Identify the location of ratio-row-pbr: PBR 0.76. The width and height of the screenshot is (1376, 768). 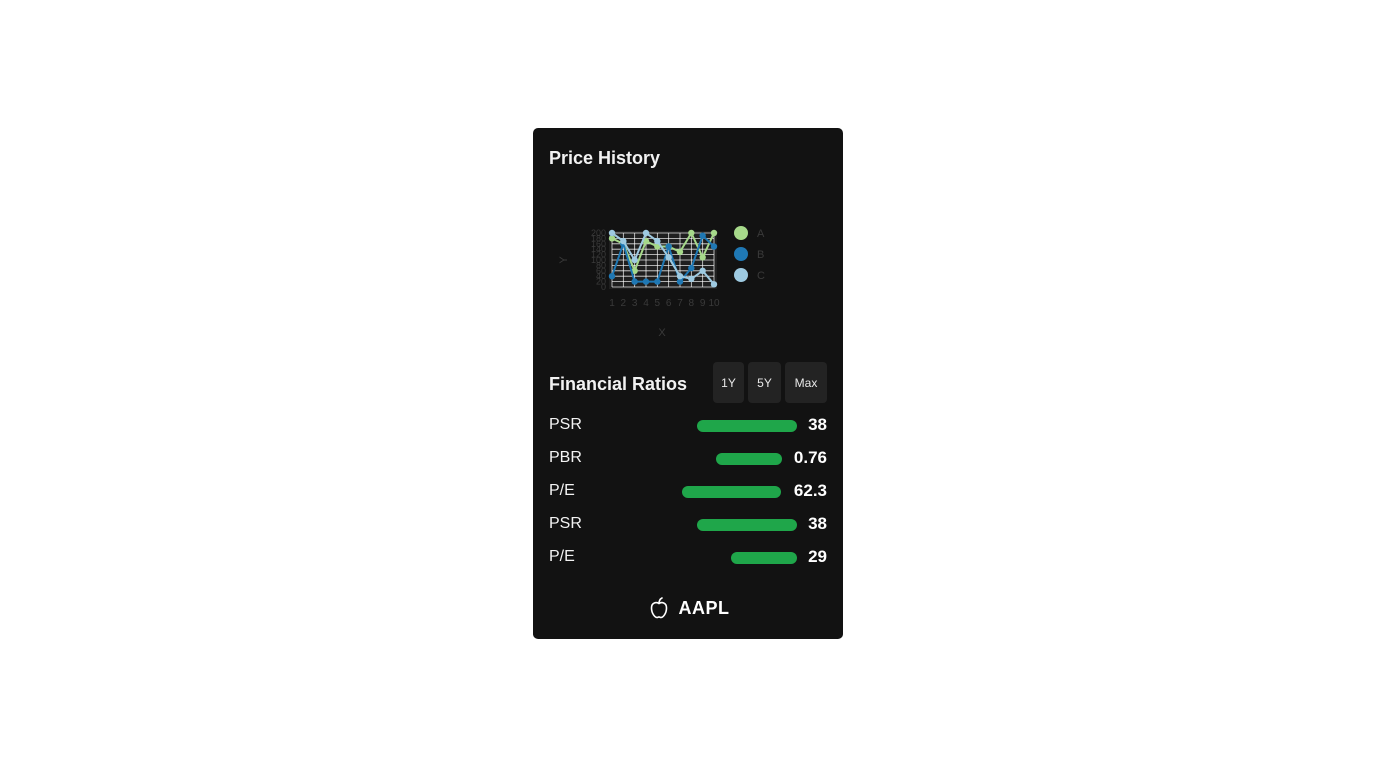
(688, 458).